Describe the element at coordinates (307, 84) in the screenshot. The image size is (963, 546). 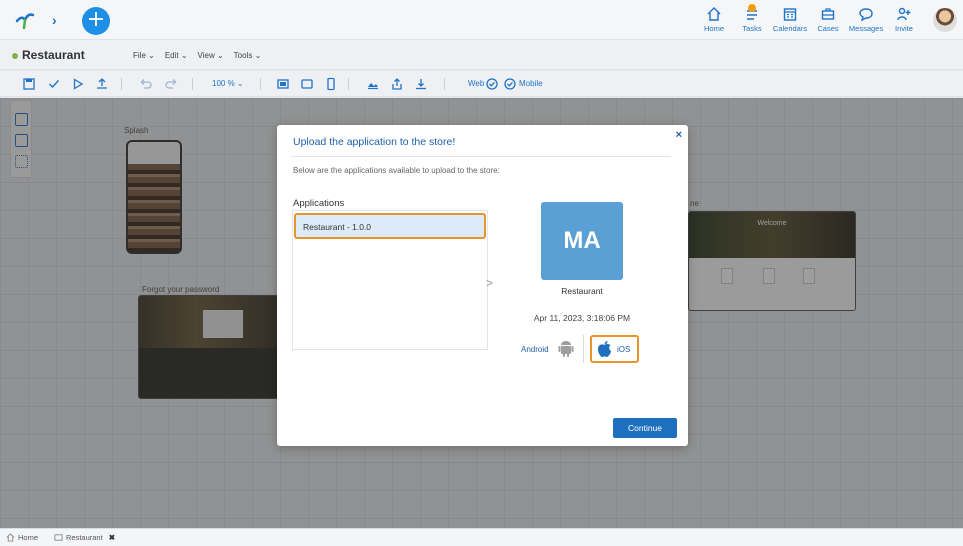
I see `tablet-view-icon` at that location.